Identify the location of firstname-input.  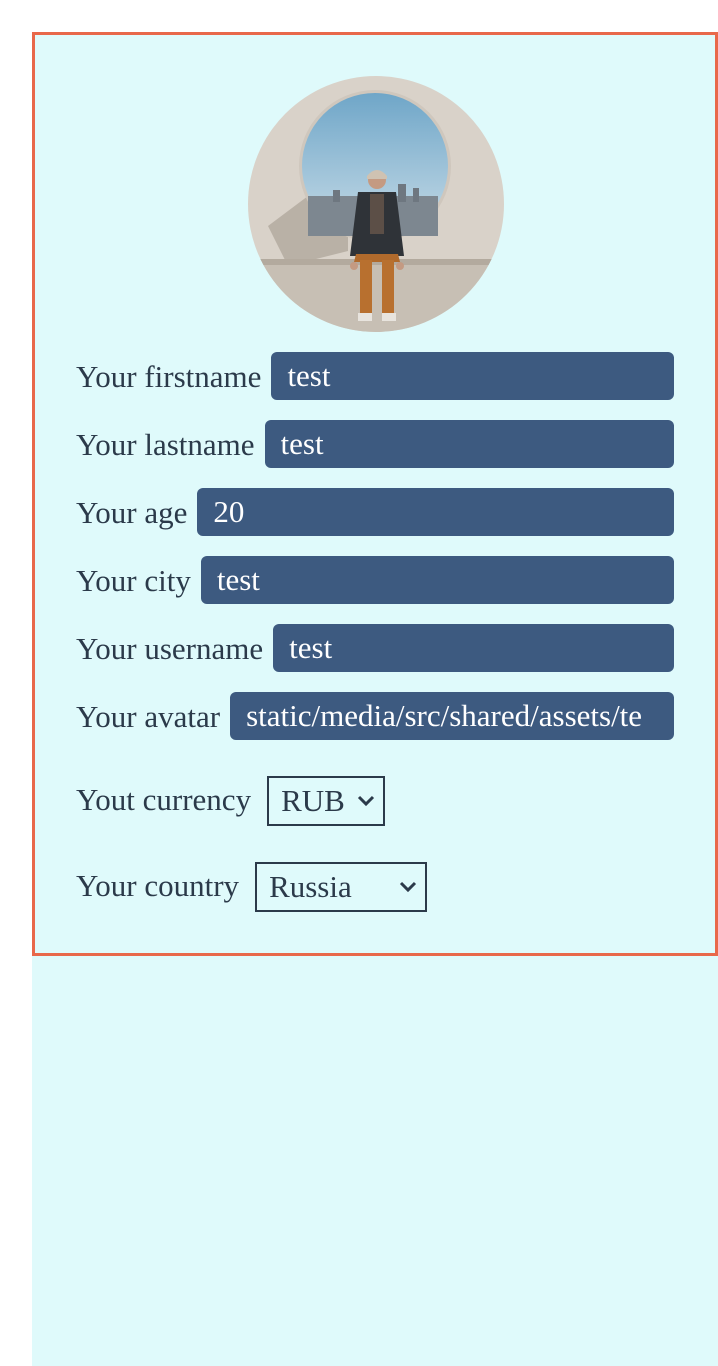
(472, 376).